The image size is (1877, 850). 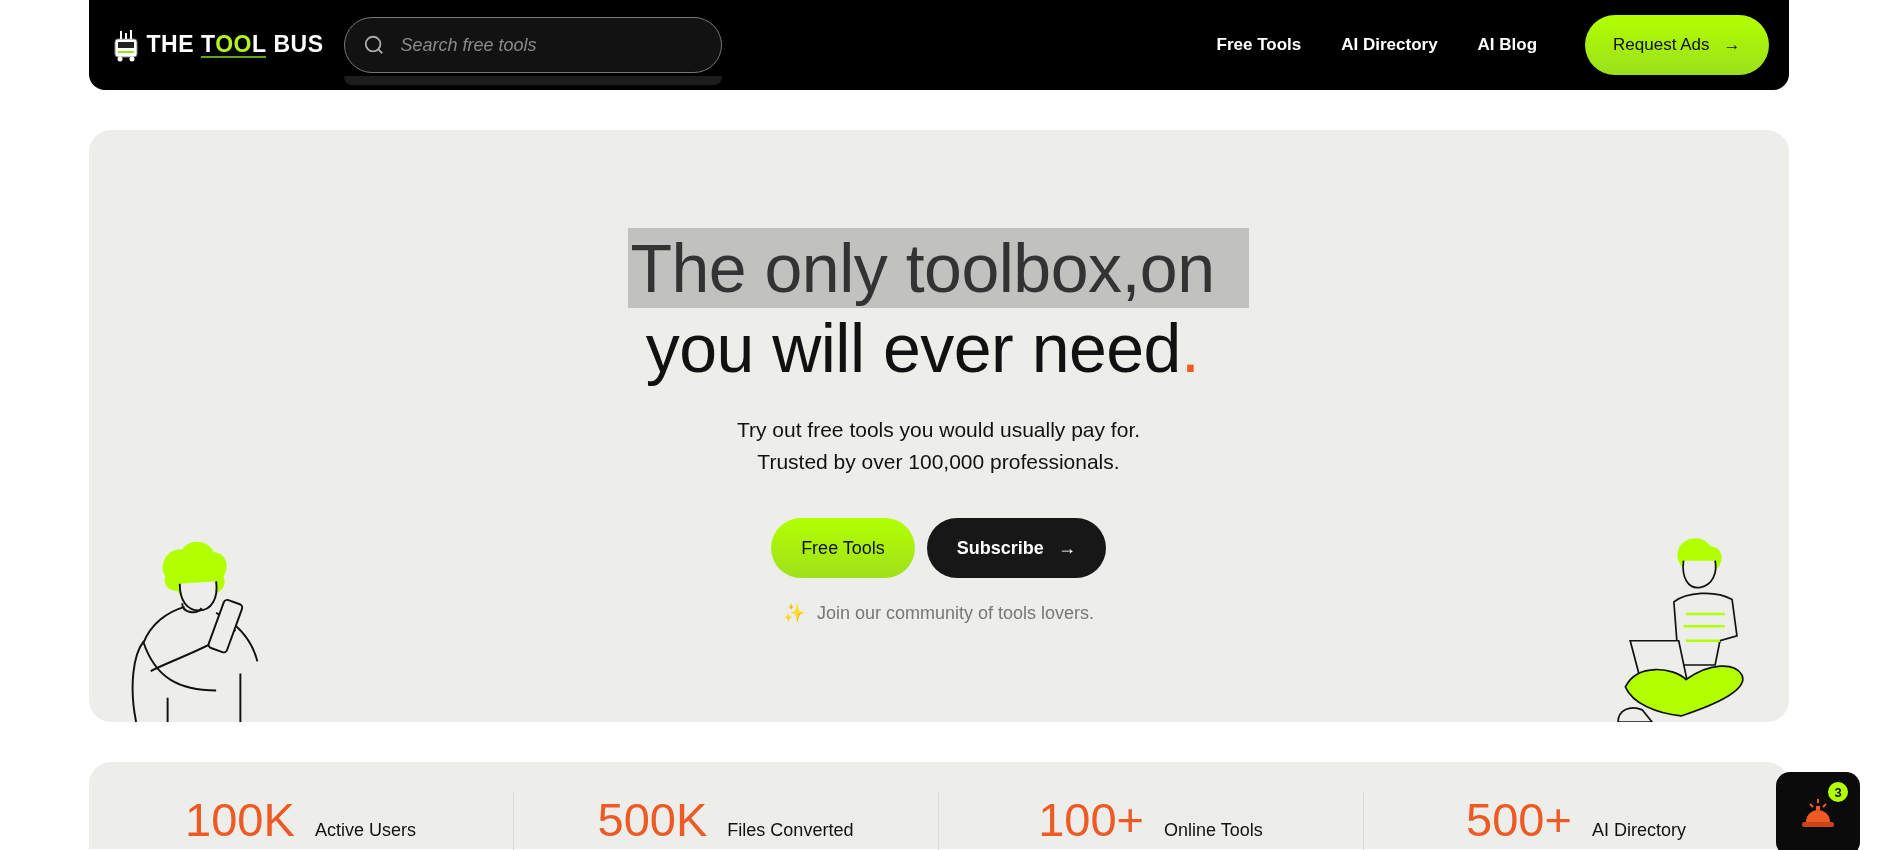 What do you see at coordinates (955, 613) in the screenshot?
I see `community-note: Join our community of tools lovers.` at bounding box center [955, 613].